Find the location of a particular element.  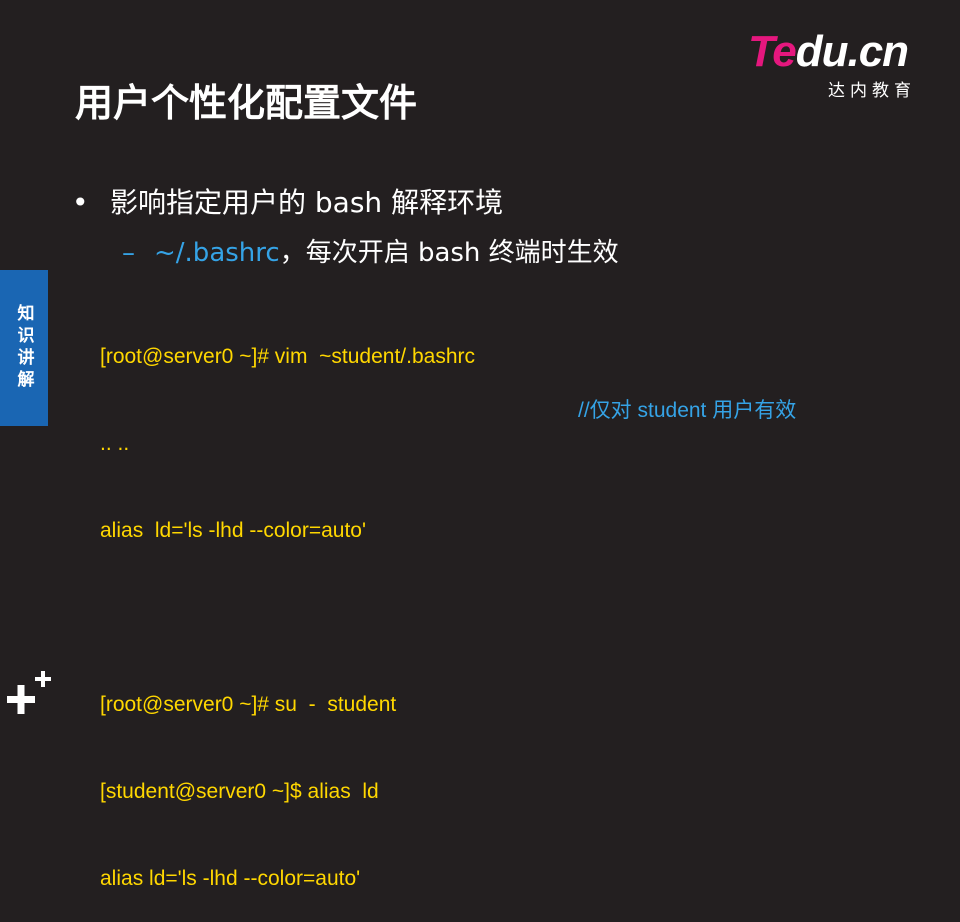

sub-bullet-item: – ~/.bashrc，每次开启 bash 终端时生效 is located at coordinates (370, 250).